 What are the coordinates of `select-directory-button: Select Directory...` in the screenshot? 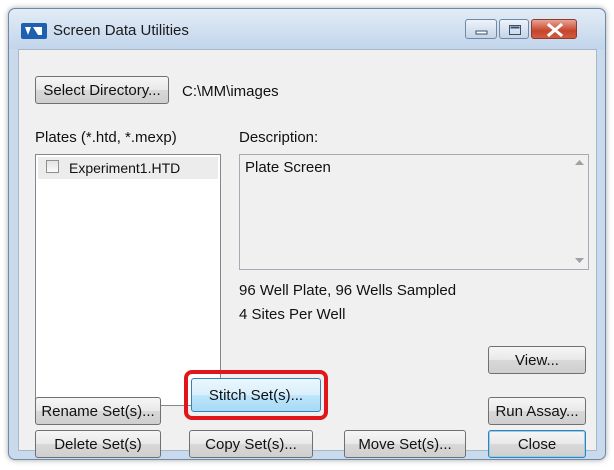 It's located at (102, 90).